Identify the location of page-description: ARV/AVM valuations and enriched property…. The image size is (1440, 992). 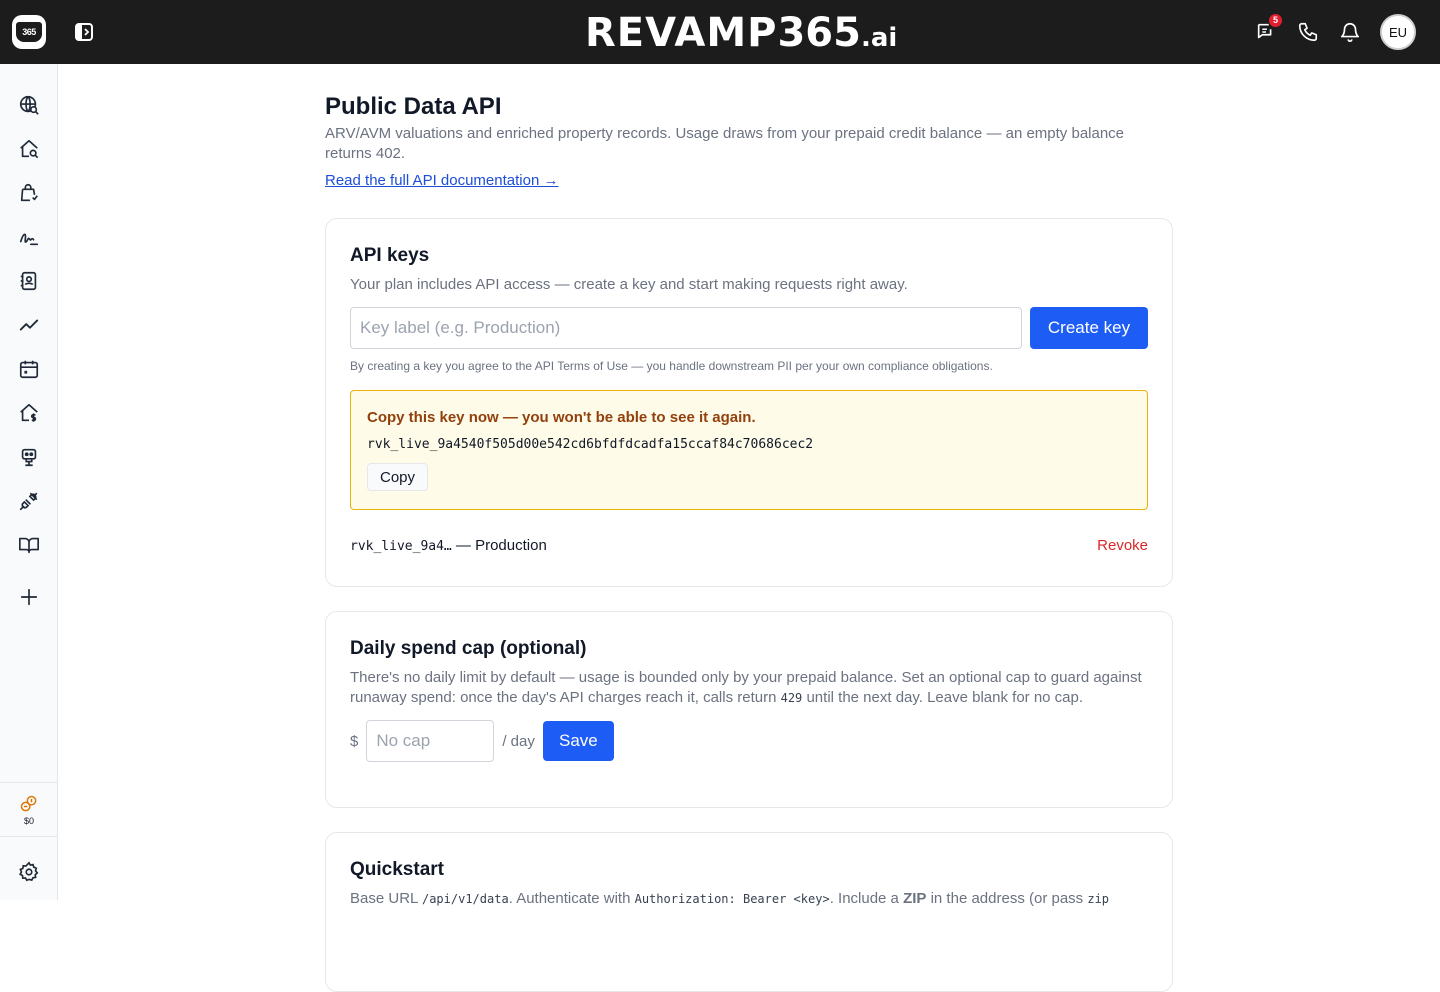
(725, 143).